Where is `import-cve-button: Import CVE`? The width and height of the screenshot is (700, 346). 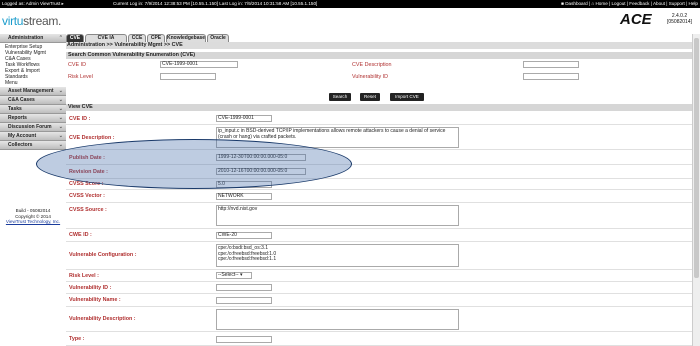
import-cve-button: Import CVE is located at coordinates (407, 97).